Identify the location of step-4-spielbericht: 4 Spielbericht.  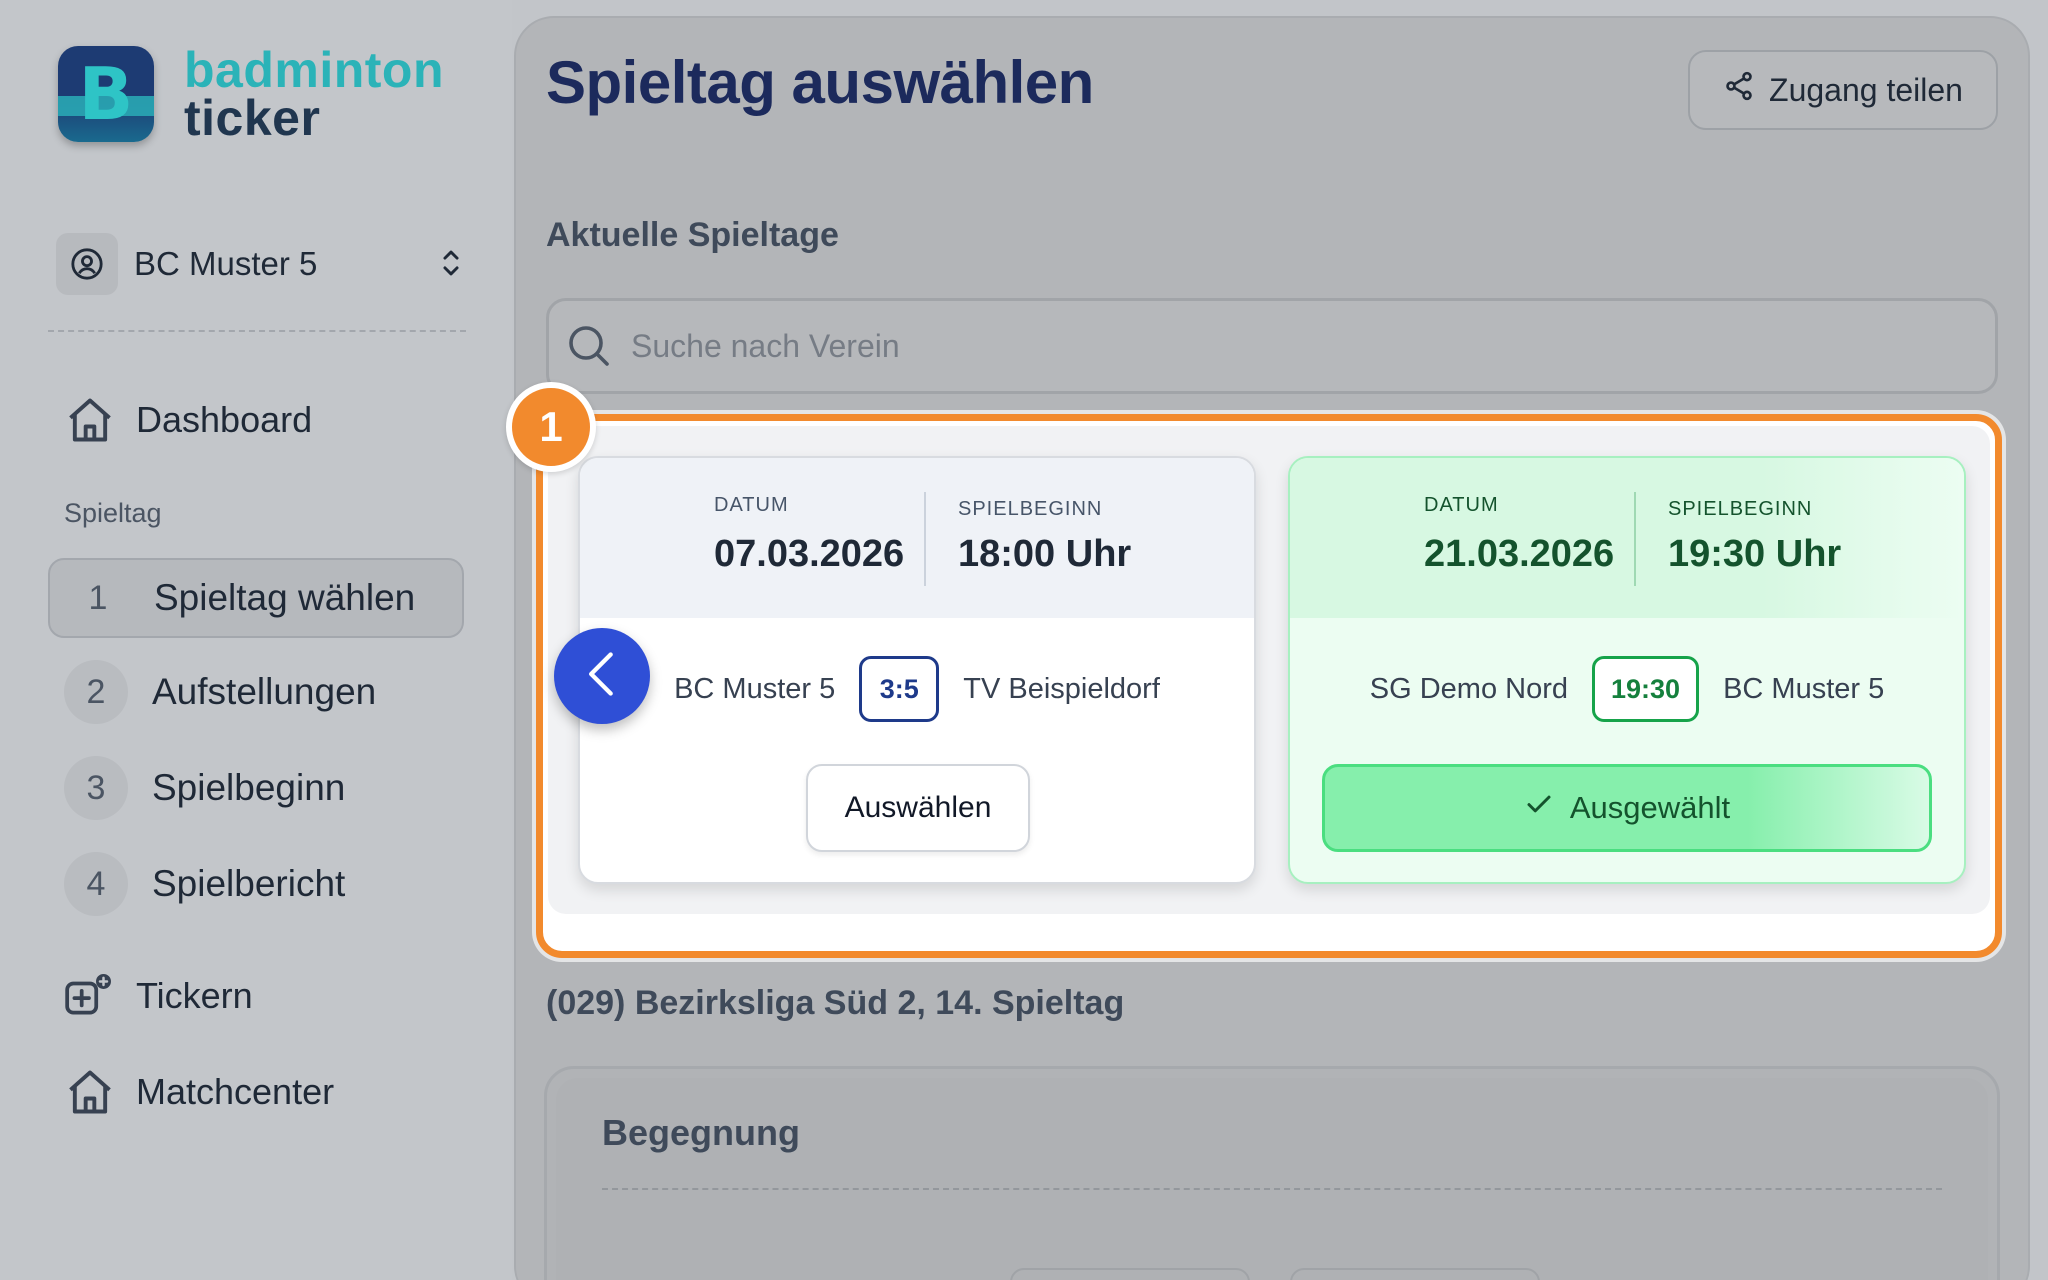
(256, 884).